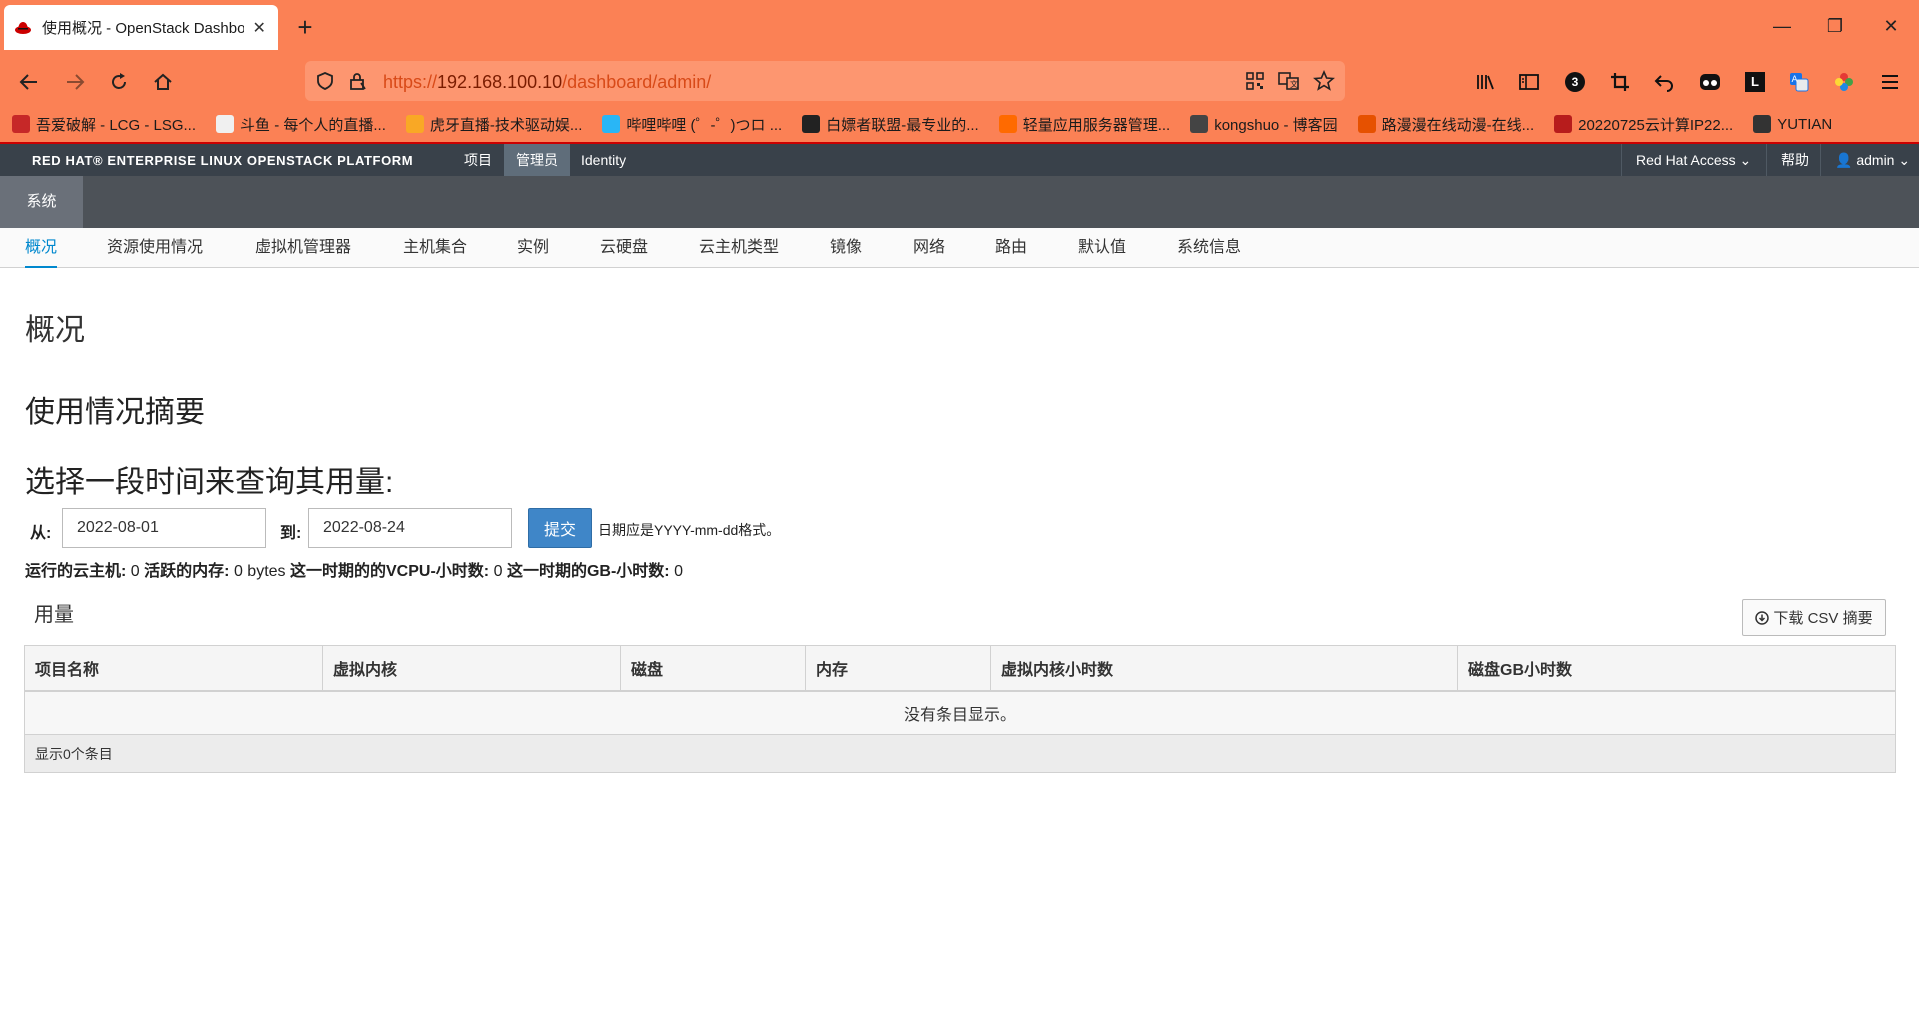 Image resolution: width=1919 pixels, height=1024 pixels. Describe the element at coordinates (898, 668) in the screenshot. I see `column-header: 内存` at that location.